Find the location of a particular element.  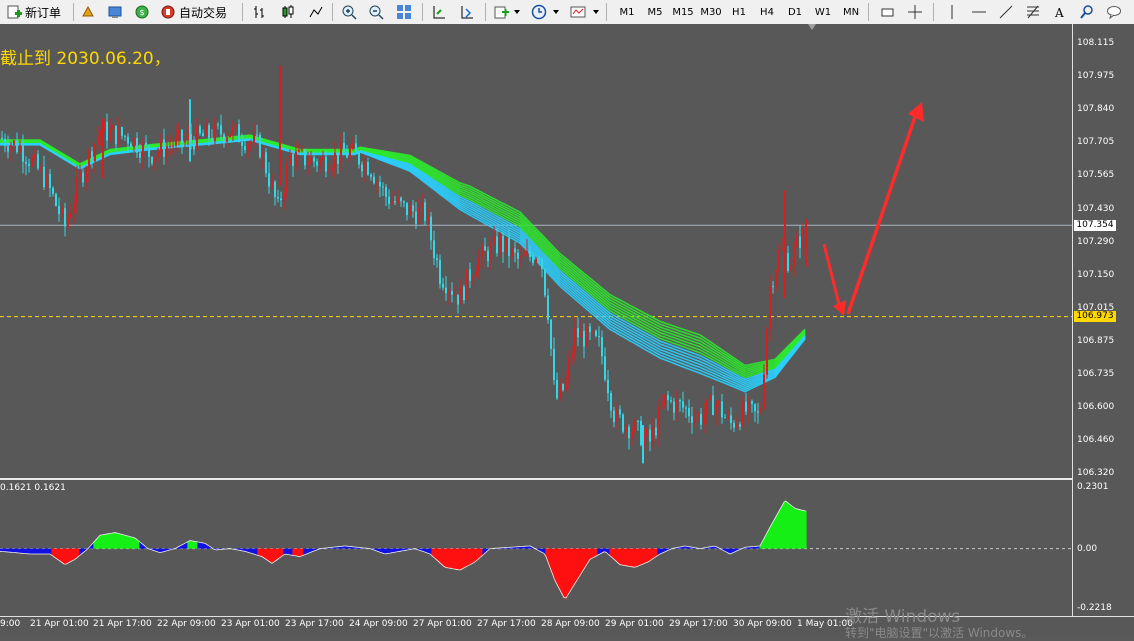

fibonacci-icon is located at coordinates (1033, 12).